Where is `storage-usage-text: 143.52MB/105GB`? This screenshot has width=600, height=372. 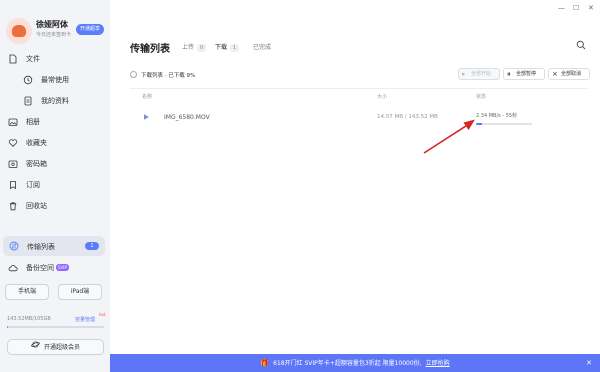
storage-usage-text: 143.52MB/105GB is located at coordinates (29, 319).